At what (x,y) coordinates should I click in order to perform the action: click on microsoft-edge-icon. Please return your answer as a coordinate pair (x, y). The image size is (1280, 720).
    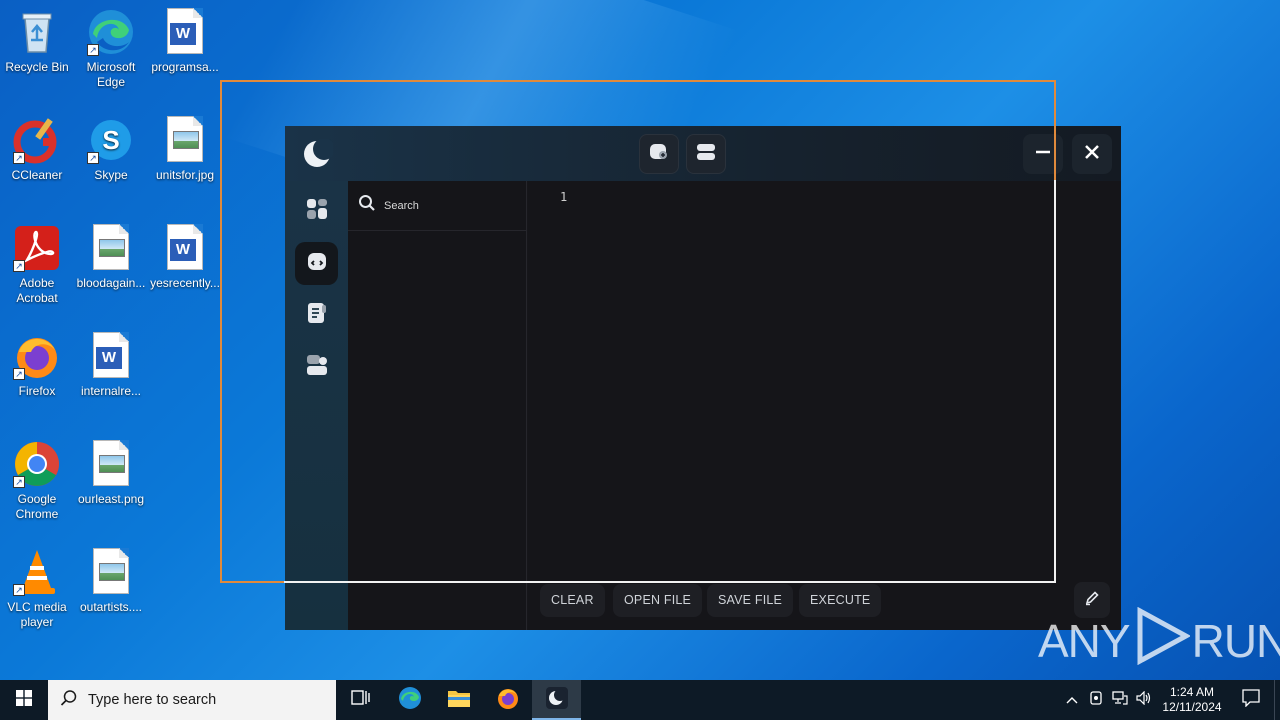
    Looking at the image, I should click on (410, 700).